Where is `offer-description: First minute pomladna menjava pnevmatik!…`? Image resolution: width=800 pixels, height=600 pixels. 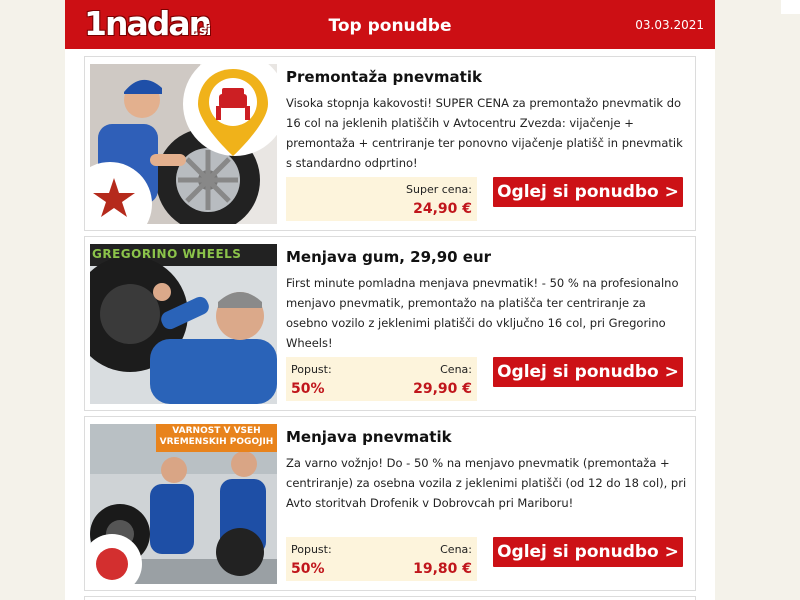
offer-description: First minute pomladna menjava pnevmatik!… is located at coordinates (482, 313).